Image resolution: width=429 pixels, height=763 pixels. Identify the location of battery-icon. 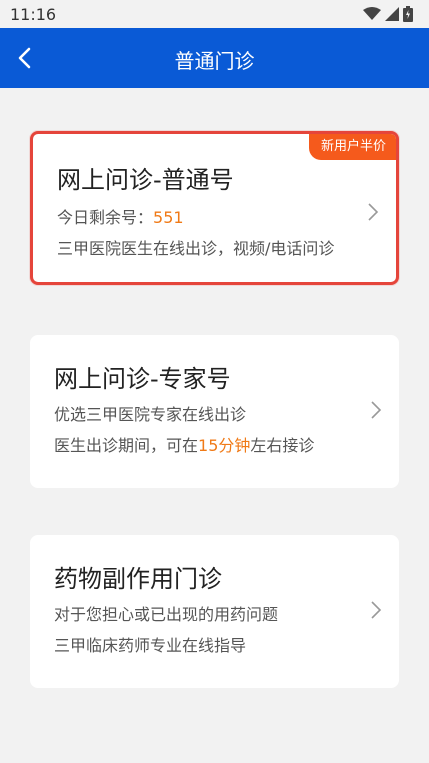
(408, 14).